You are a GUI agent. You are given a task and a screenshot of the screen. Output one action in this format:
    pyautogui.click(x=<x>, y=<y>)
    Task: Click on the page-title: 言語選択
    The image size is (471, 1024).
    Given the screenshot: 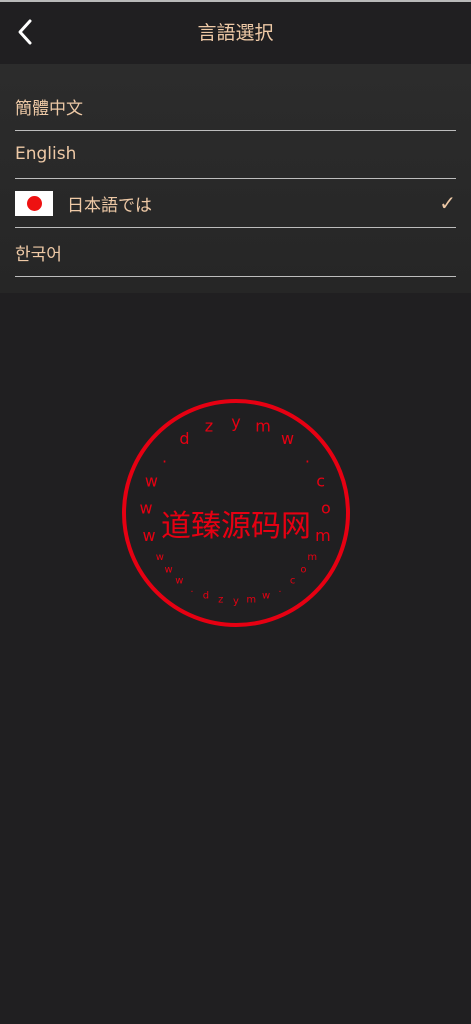 What is the action you would take?
    pyautogui.click(x=235, y=33)
    